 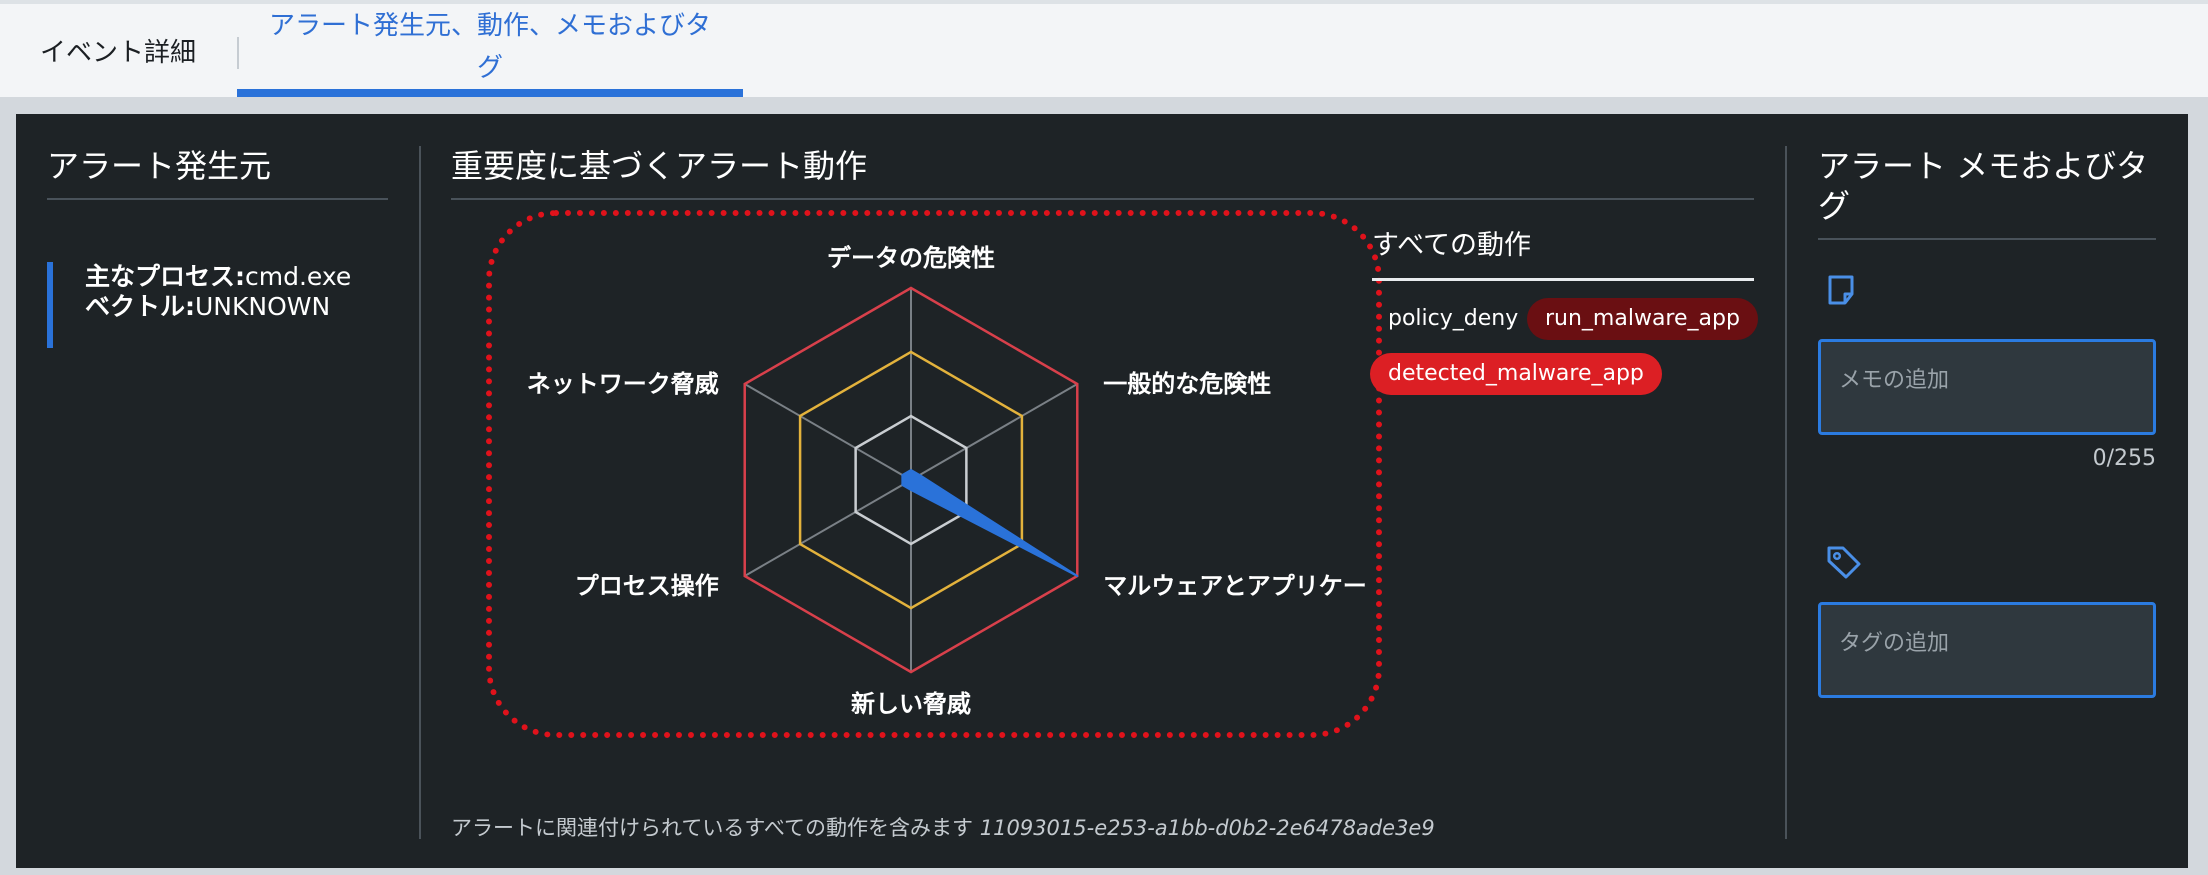 What do you see at coordinates (1235, 586) in the screenshot?
I see `radar-axis-label: マルウェアとアプリケー` at bounding box center [1235, 586].